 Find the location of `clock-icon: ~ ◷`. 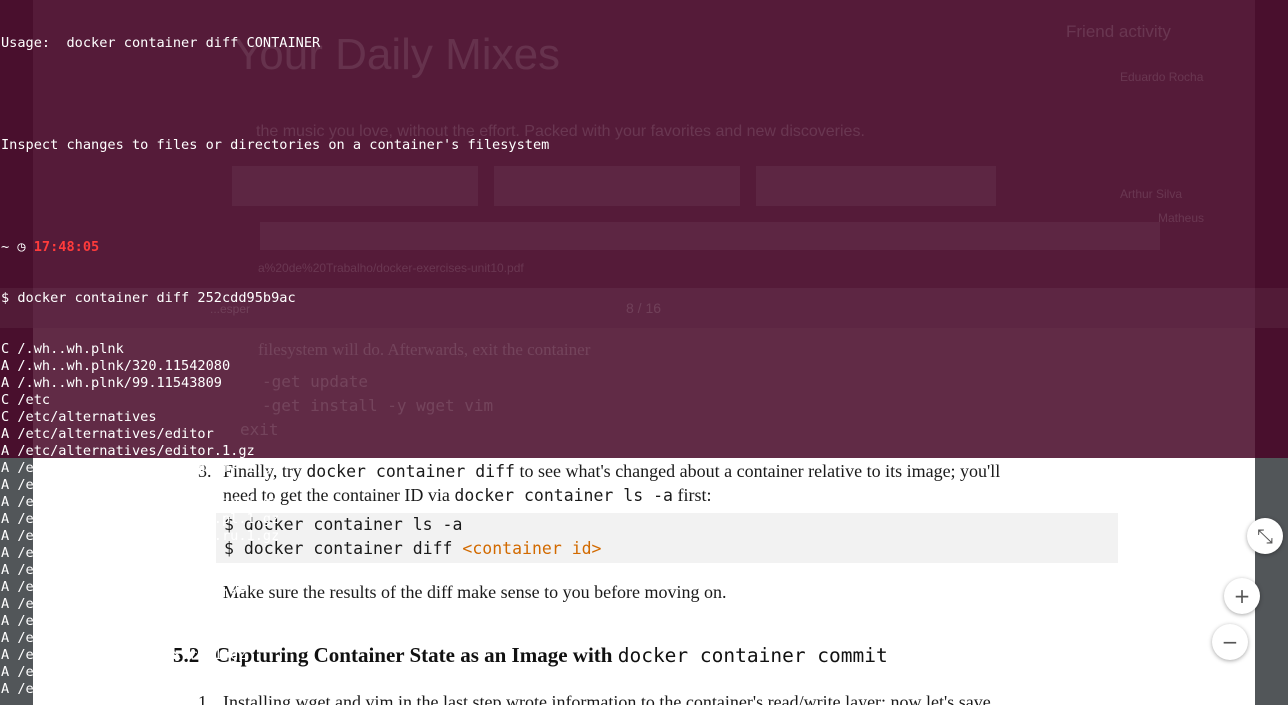

clock-icon: ~ ◷ is located at coordinates (17, 247).